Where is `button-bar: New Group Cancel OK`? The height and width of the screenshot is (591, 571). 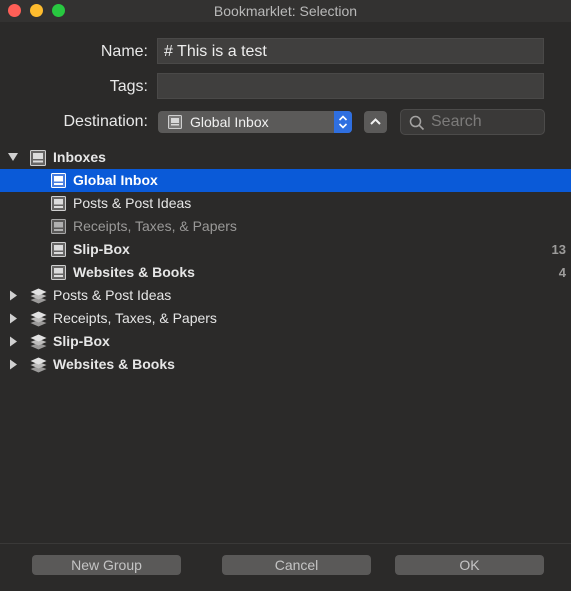
button-bar: New Group Cancel OK is located at coordinates (285, 567).